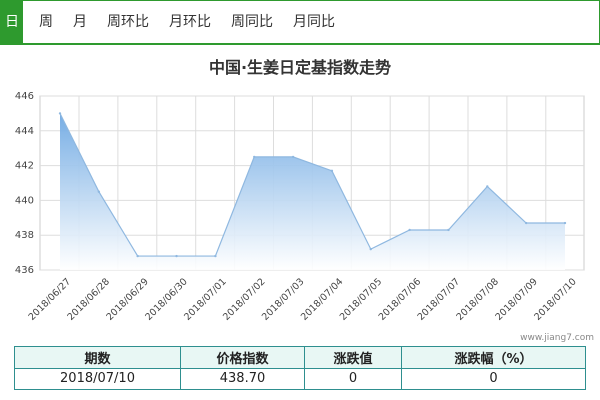 This screenshot has height=400, width=600. I want to click on col-price-index: 价格指数, so click(242, 357).